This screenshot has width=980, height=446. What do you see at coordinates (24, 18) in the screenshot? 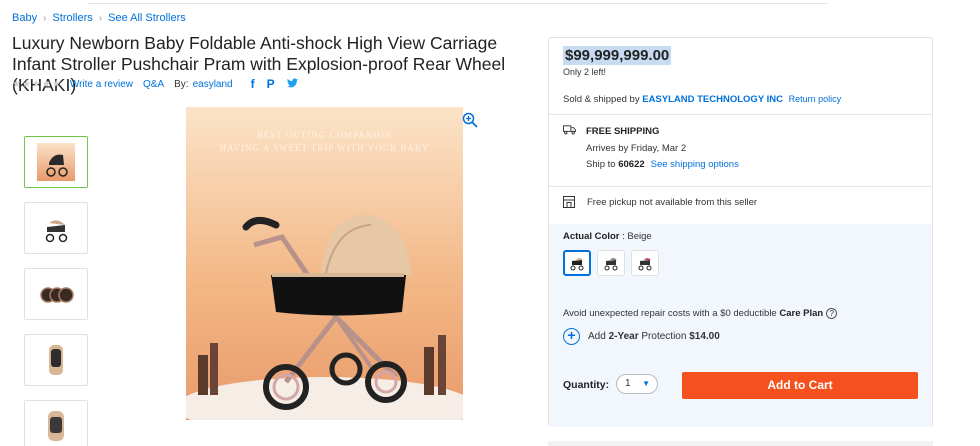
I see `breadcrumb-baby: Baby` at bounding box center [24, 18].